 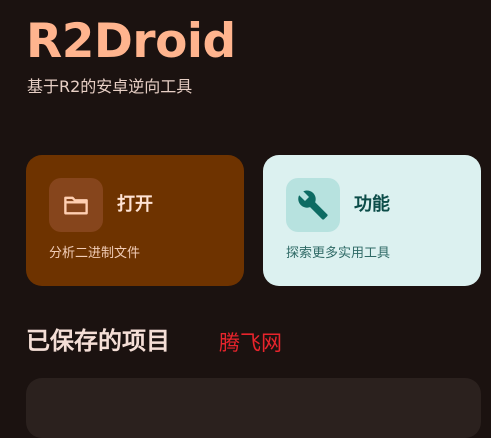 What do you see at coordinates (372, 220) in the screenshot?
I see `tools-card: 功能 探索更多实用工具` at bounding box center [372, 220].